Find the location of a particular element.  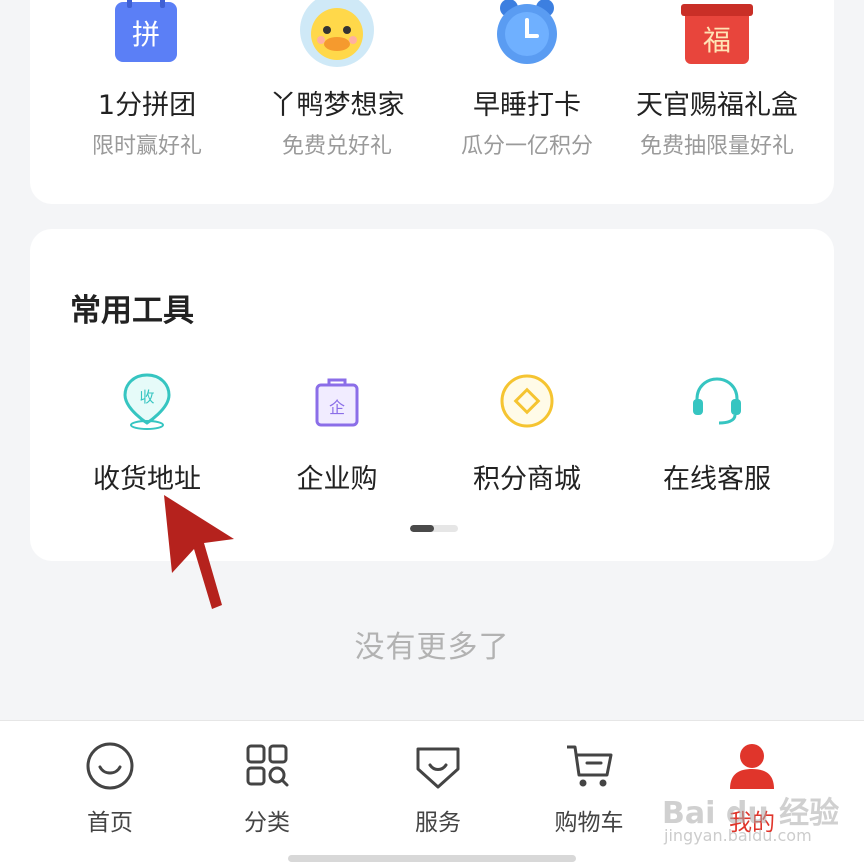

pin-calendar-icon: 拼 is located at coordinates (147, 35).